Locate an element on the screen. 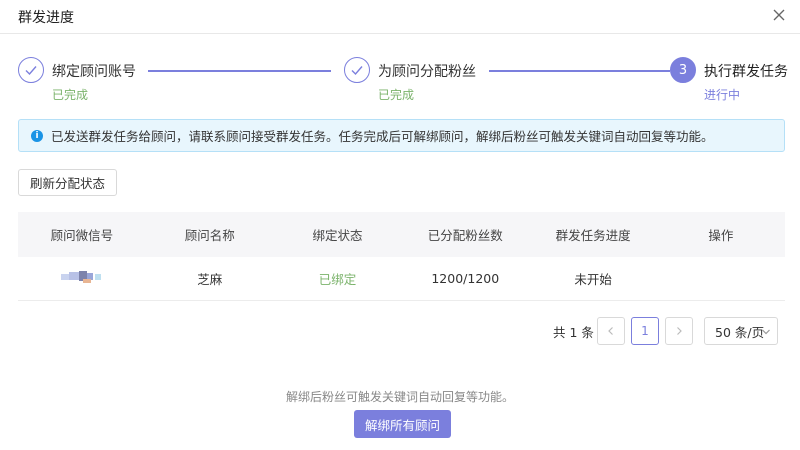 The height and width of the screenshot is (450, 800). steps: 绑定顾问账号 已完成 为顾问分配粉丝 已完成 3 执行群发任务 进行中 is located at coordinates (403, 82).